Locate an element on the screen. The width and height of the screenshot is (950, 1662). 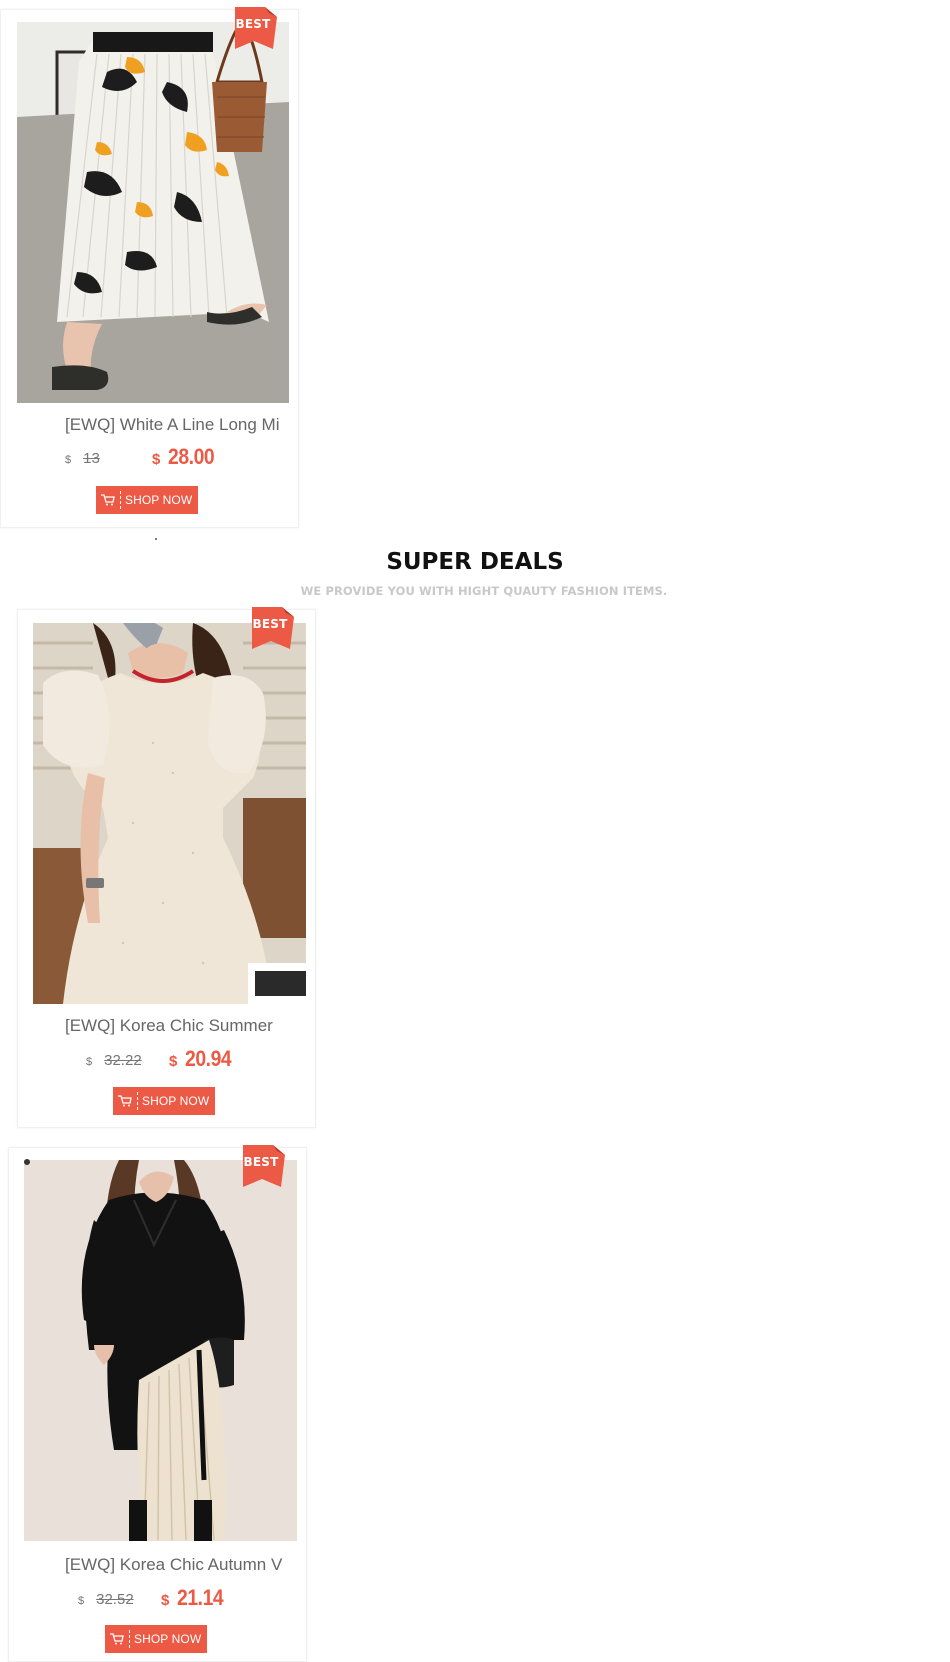
product-title: [EWQ] Korea Chic Summer is located at coordinates (180, 1026).